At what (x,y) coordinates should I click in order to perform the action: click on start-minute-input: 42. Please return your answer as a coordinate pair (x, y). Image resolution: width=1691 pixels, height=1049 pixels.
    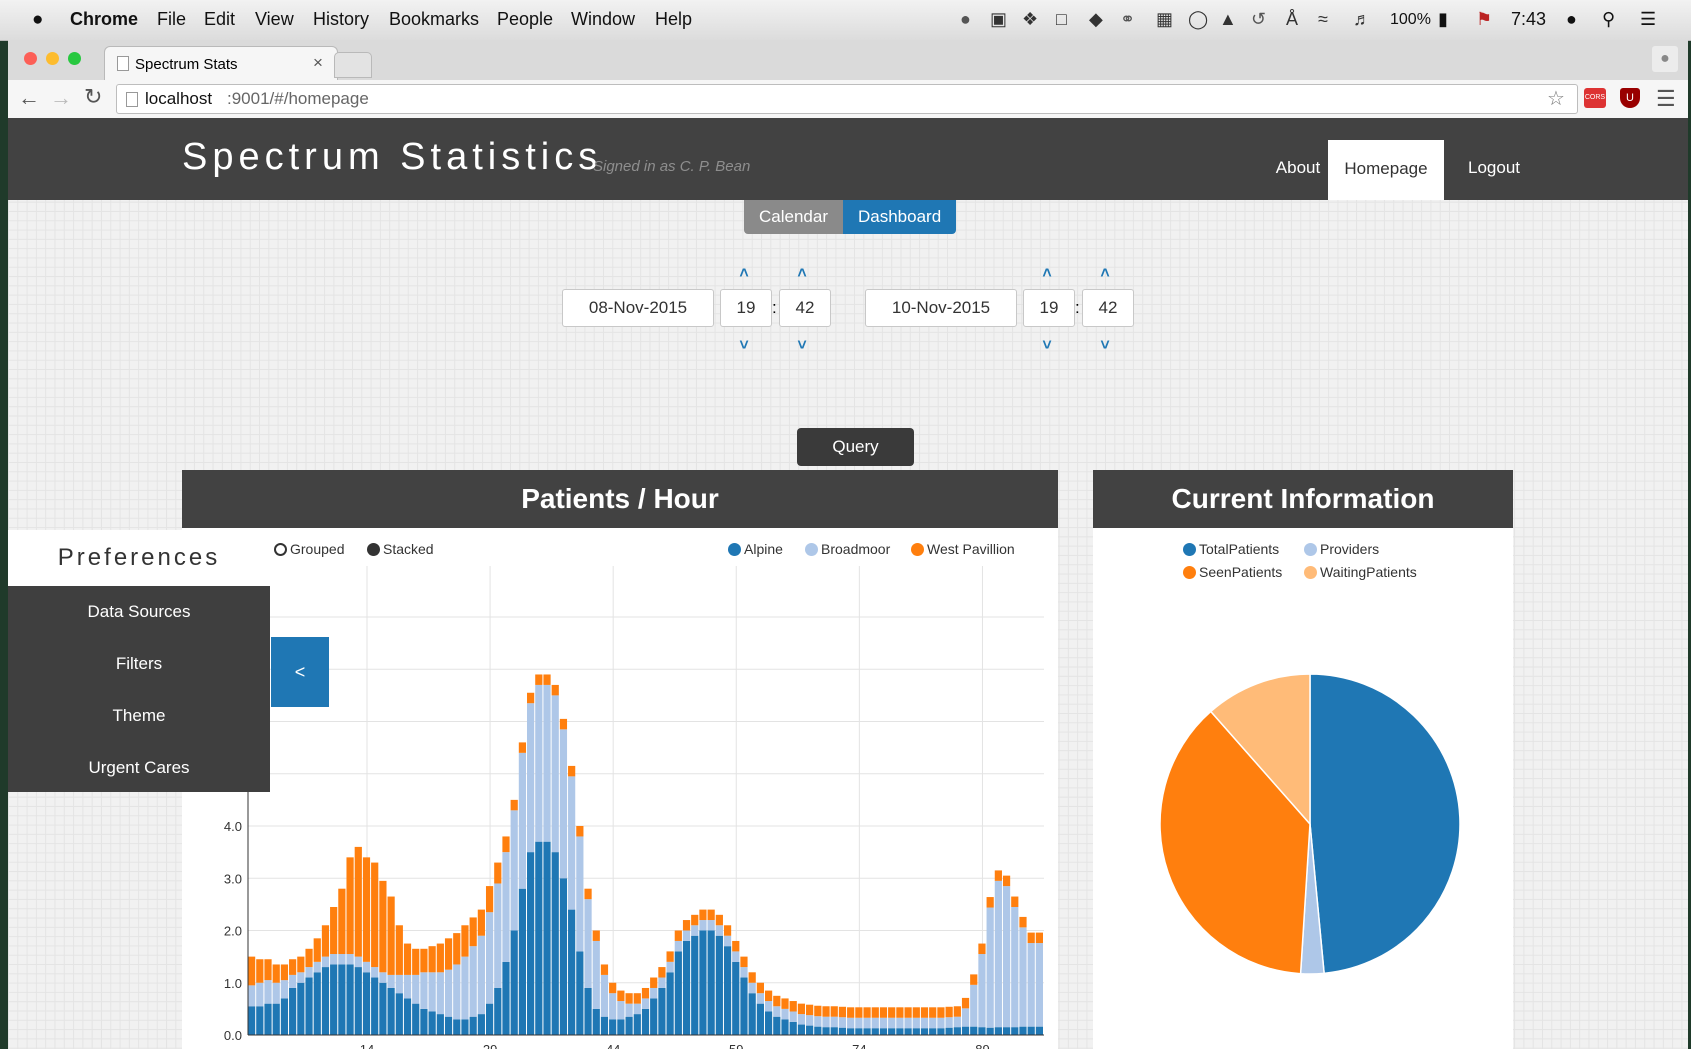
    Looking at the image, I should click on (805, 308).